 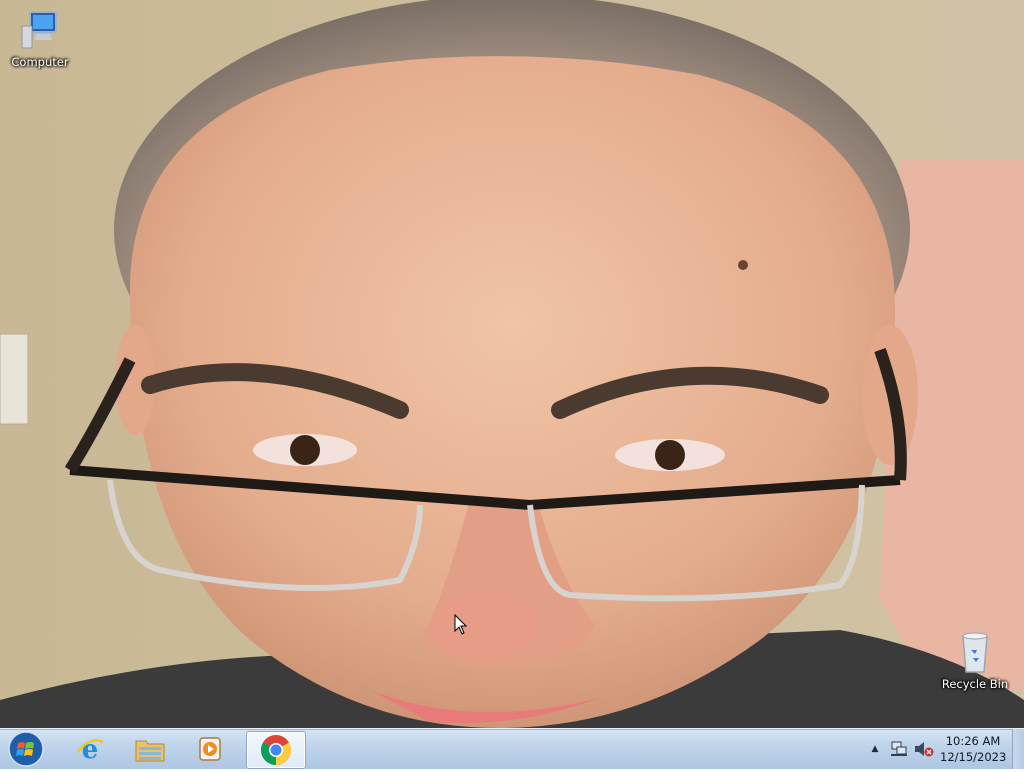 I want to click on system-clock: 10:26 AM 12/15/2023, so click(x=973, y=749).